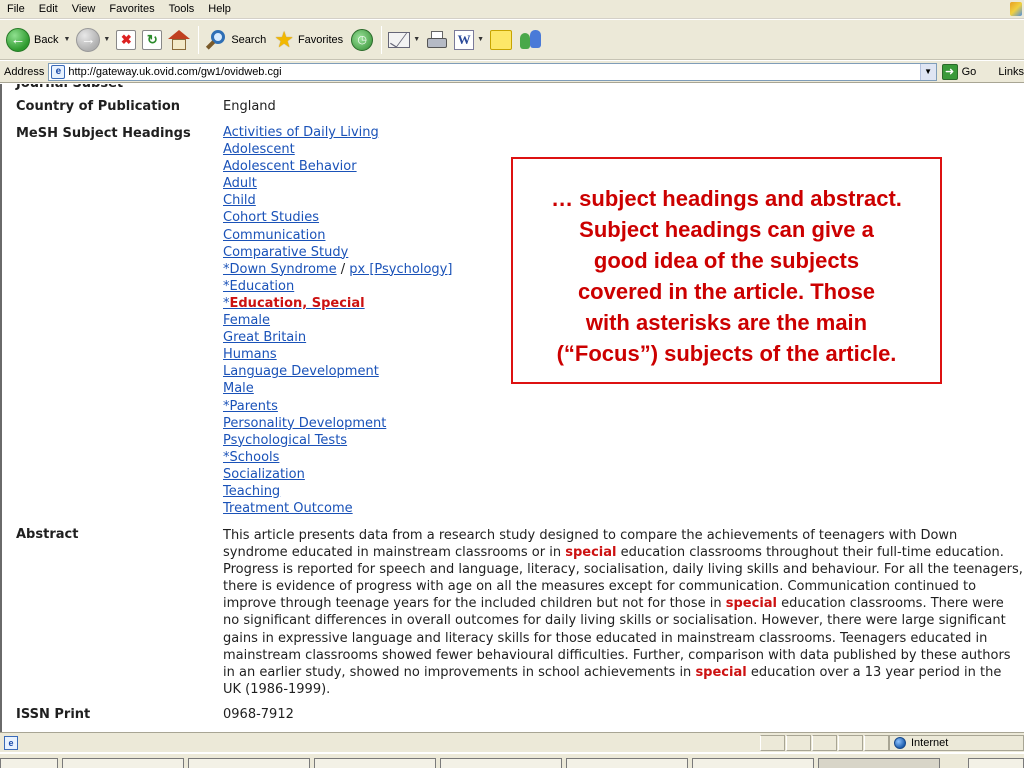 The width and height of the screenshot is (1024, 768). What do you see at coordinates (927, 71) in the screenshot?
I see `address-dropdown-icon: ▼` at bounding box center [927, 71].